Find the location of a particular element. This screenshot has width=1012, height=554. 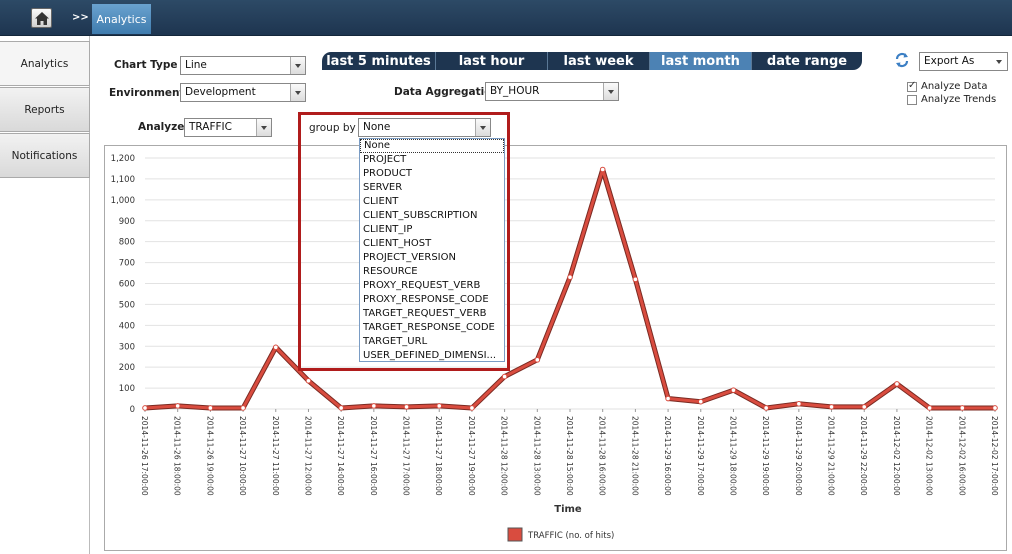

group-by-option: PROJECT_VERSION is located at coordinates (432, 258).